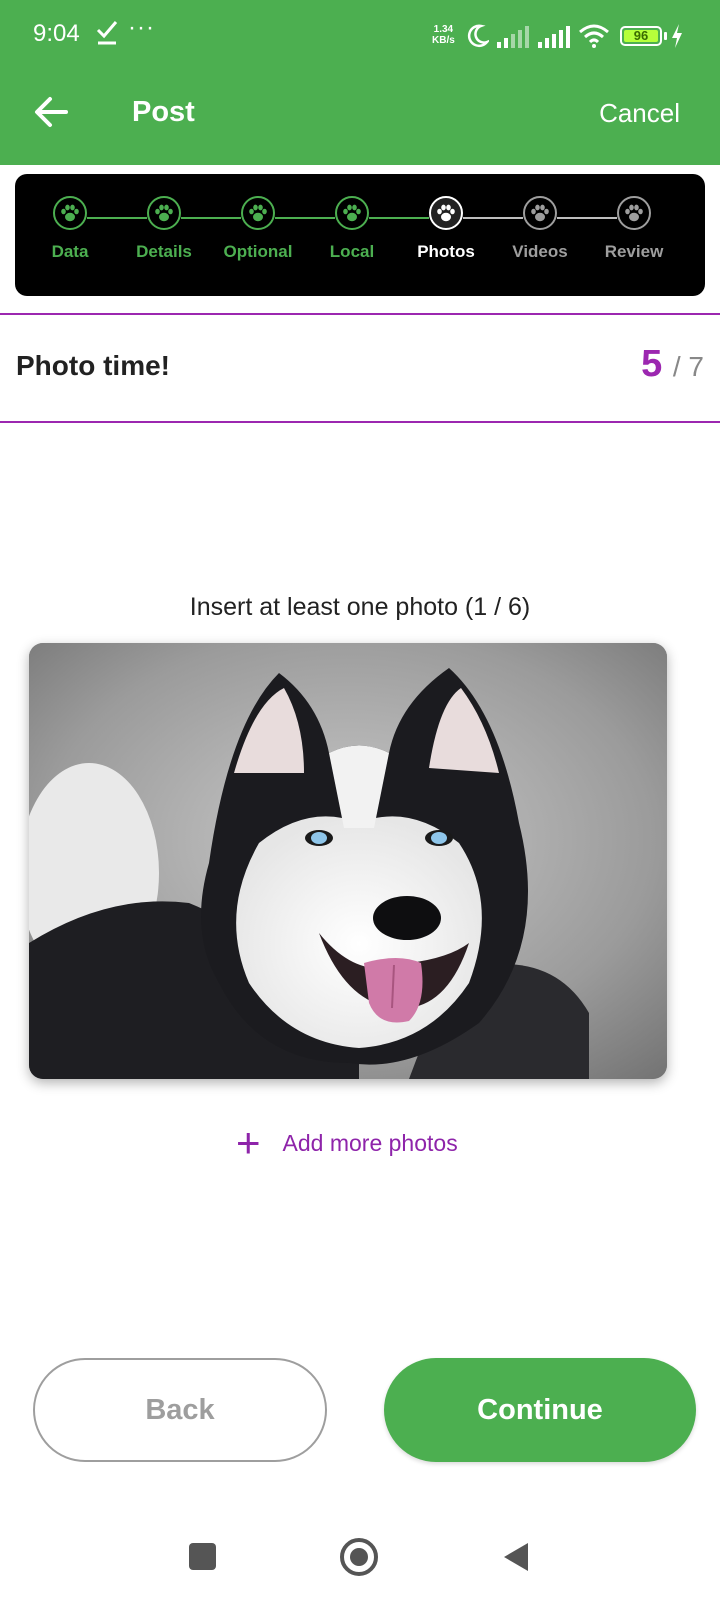 The width and height of the screenshot is (720, 1600). Describe the element at coordinates (516, 1557) in the screenshot. I see `nav-back-icon` at that location.